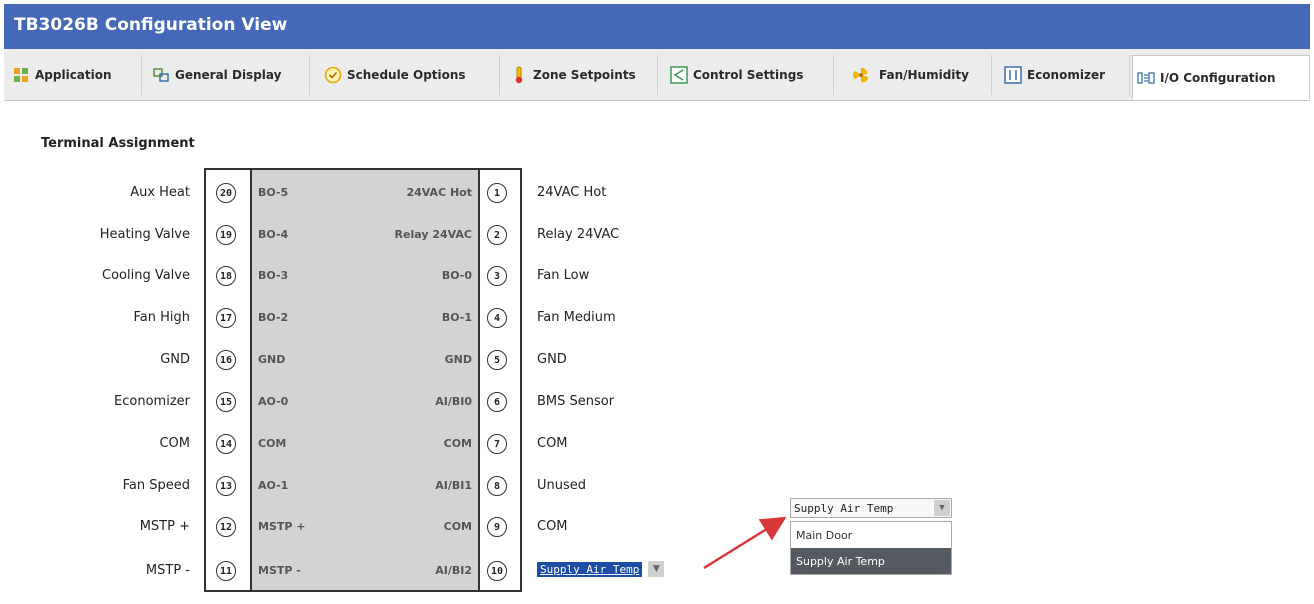 The height and width of the screenshot is (604, 1314). I want to click on dropdown-options: Main Door Supply Air Temp, so click(871, 548).